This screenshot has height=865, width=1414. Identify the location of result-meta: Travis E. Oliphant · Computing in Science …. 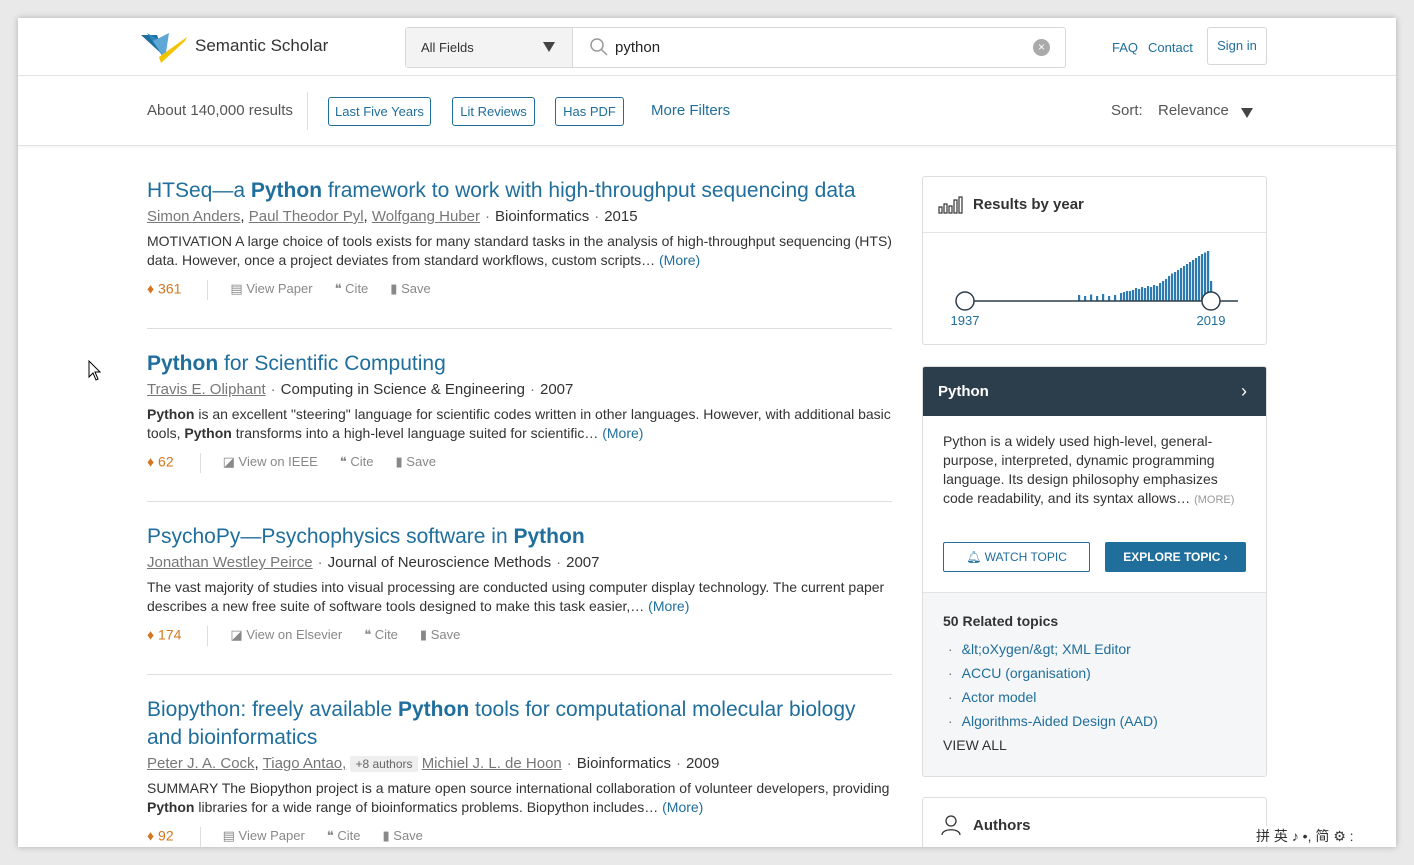
(360, 389).